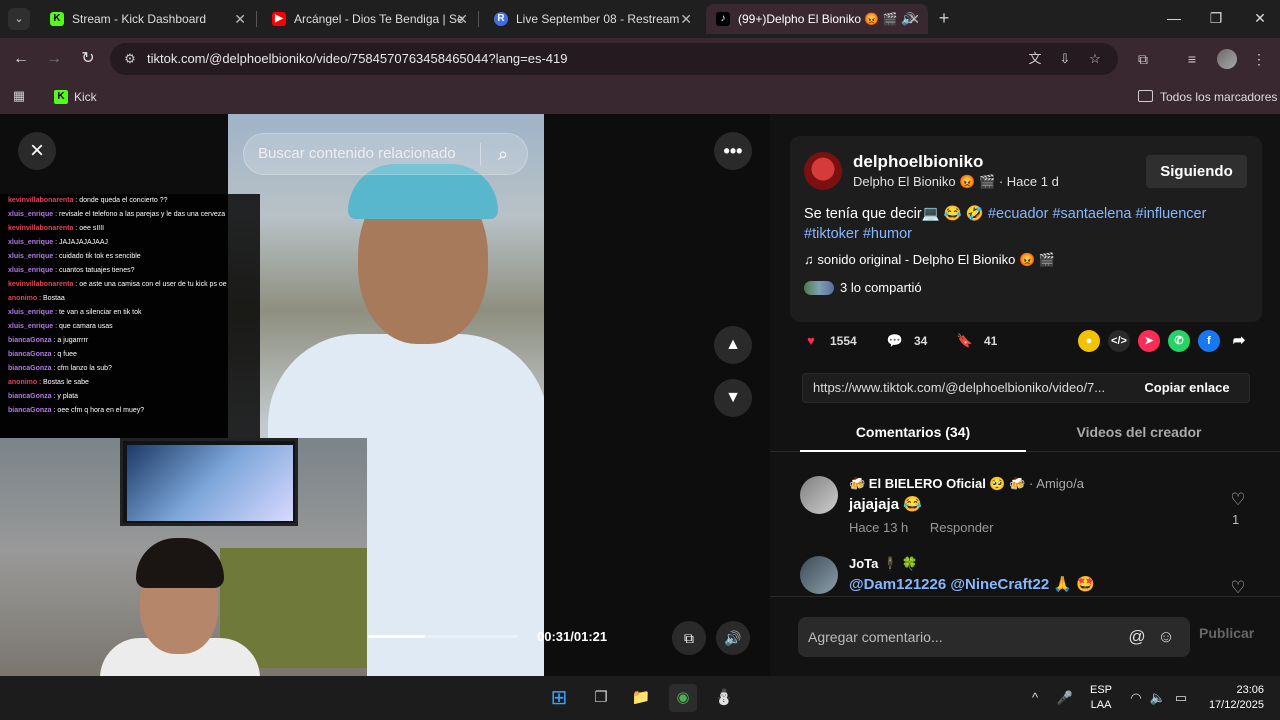 This screenshot has height=720, width=1280. What do you see at coordinates (683, 698) in the screenshot?
I see `chrome-icon: ◉` at bounding box center [683, 698].